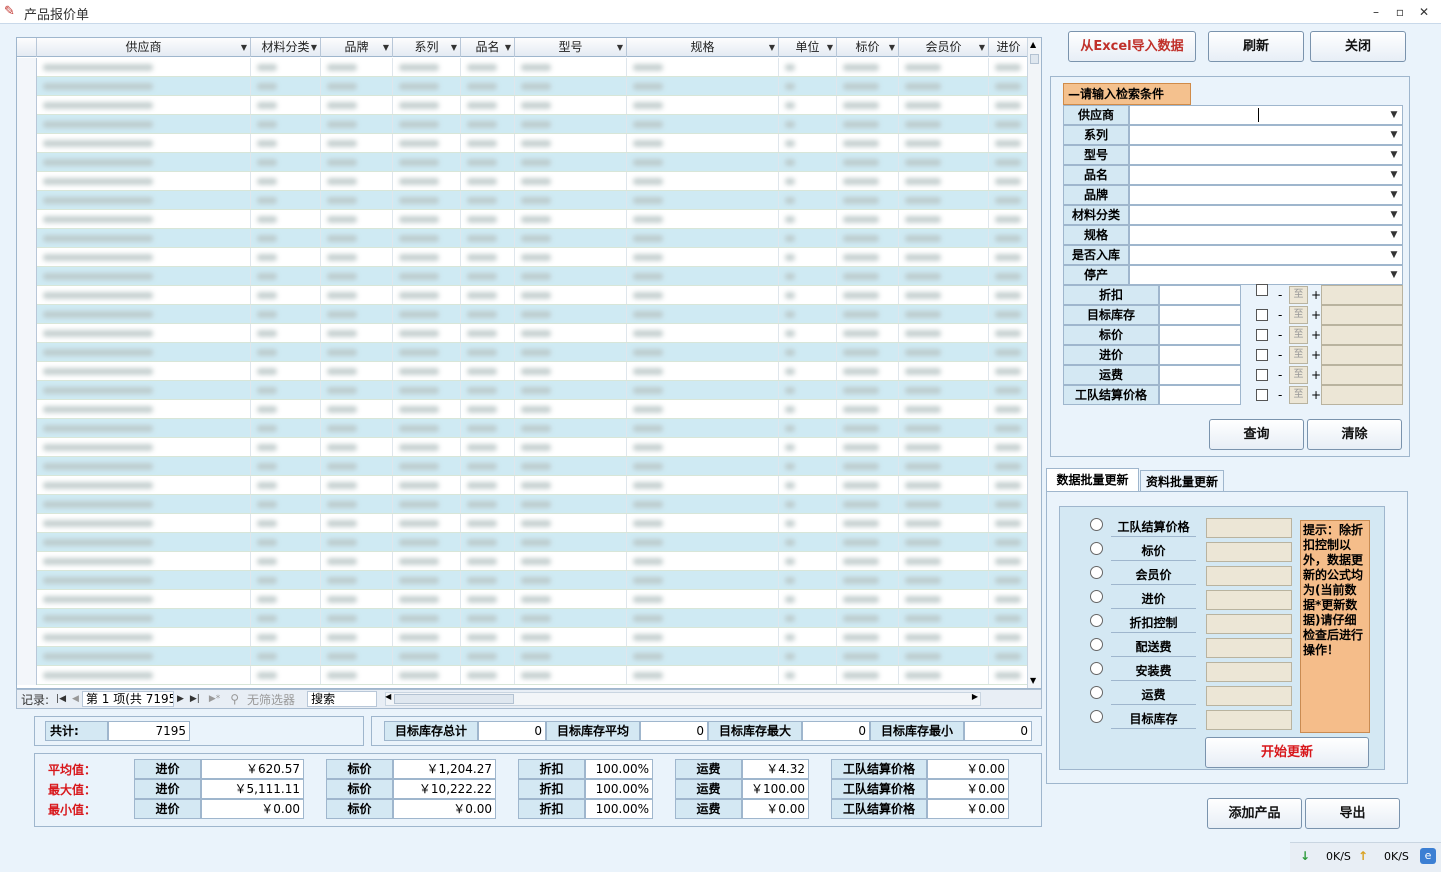 This screenshot has width=1441, height=872. What do you see at coordinates (1034, 59) in the screenshot?
I see `vertical-scroll-thumb` at bounding box center [1034, 59].